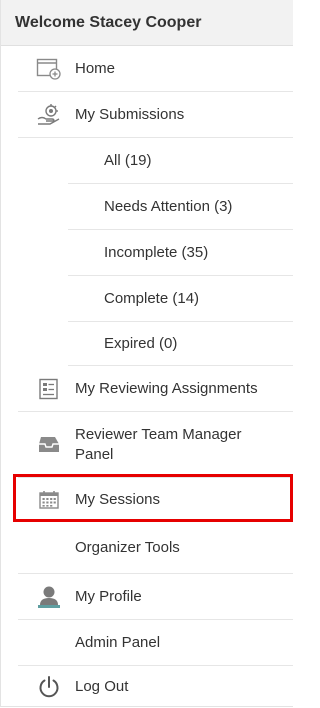 The width and height of the screenshot is (320, 708). What do you see at coordinates (155, 597) in the screenshot?
I see `menu-item-my-profile: My Profile` at bounding box center [155, 597].